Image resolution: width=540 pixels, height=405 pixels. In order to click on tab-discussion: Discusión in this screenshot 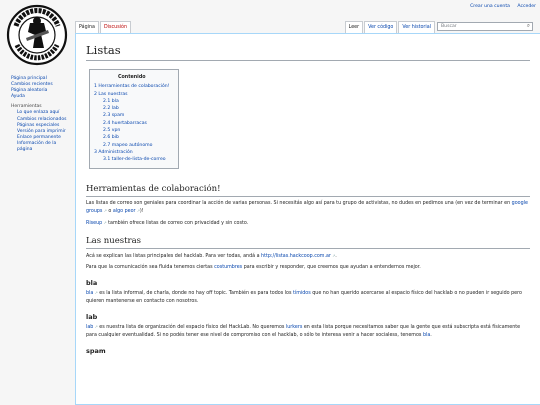, I will do `click(115, 27)`.